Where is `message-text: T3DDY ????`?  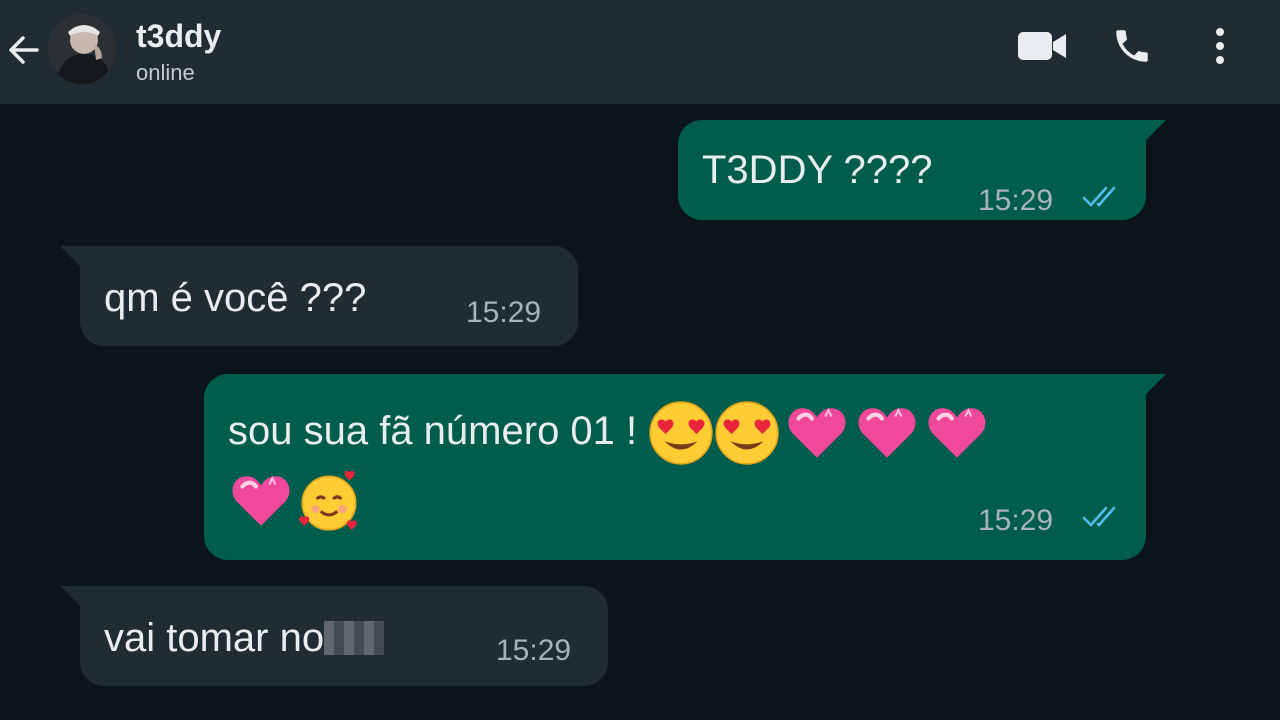
message-text: T3DDY ???? is located at coordinates (817, 170).